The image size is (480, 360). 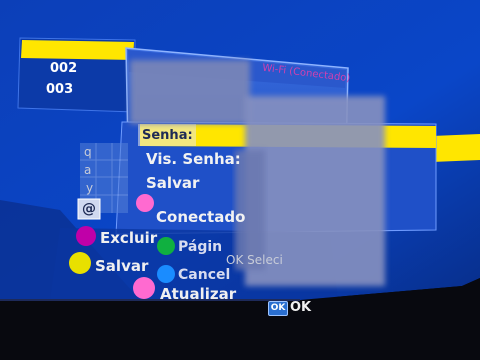 I want to click on key-at-bg, so click(x=89, y=209).